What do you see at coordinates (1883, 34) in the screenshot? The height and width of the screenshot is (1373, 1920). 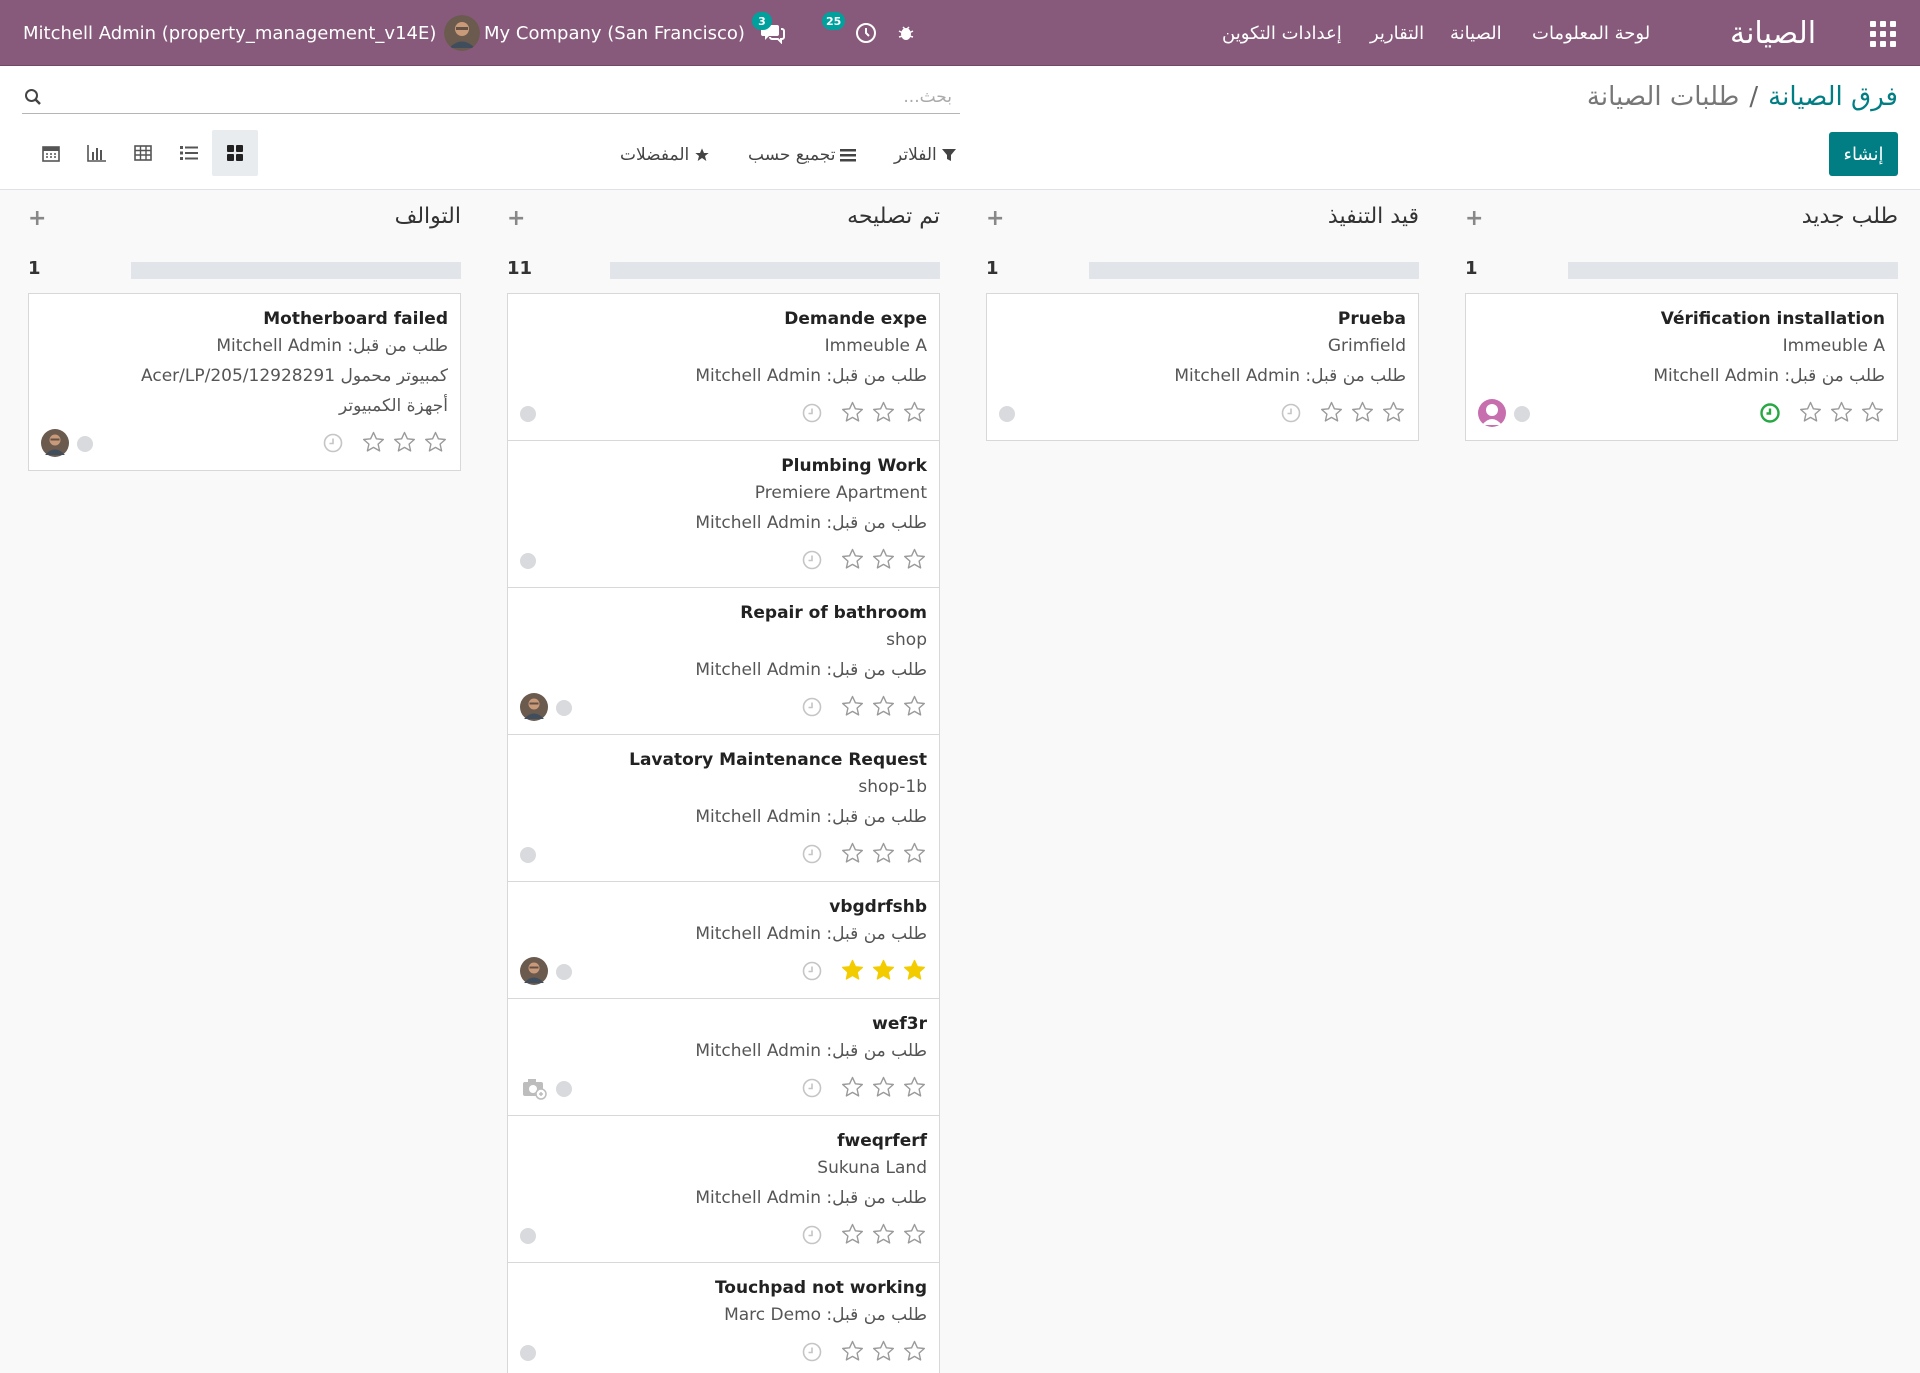 I see `apps-grid-icon` at bounding box center [1883, 34].